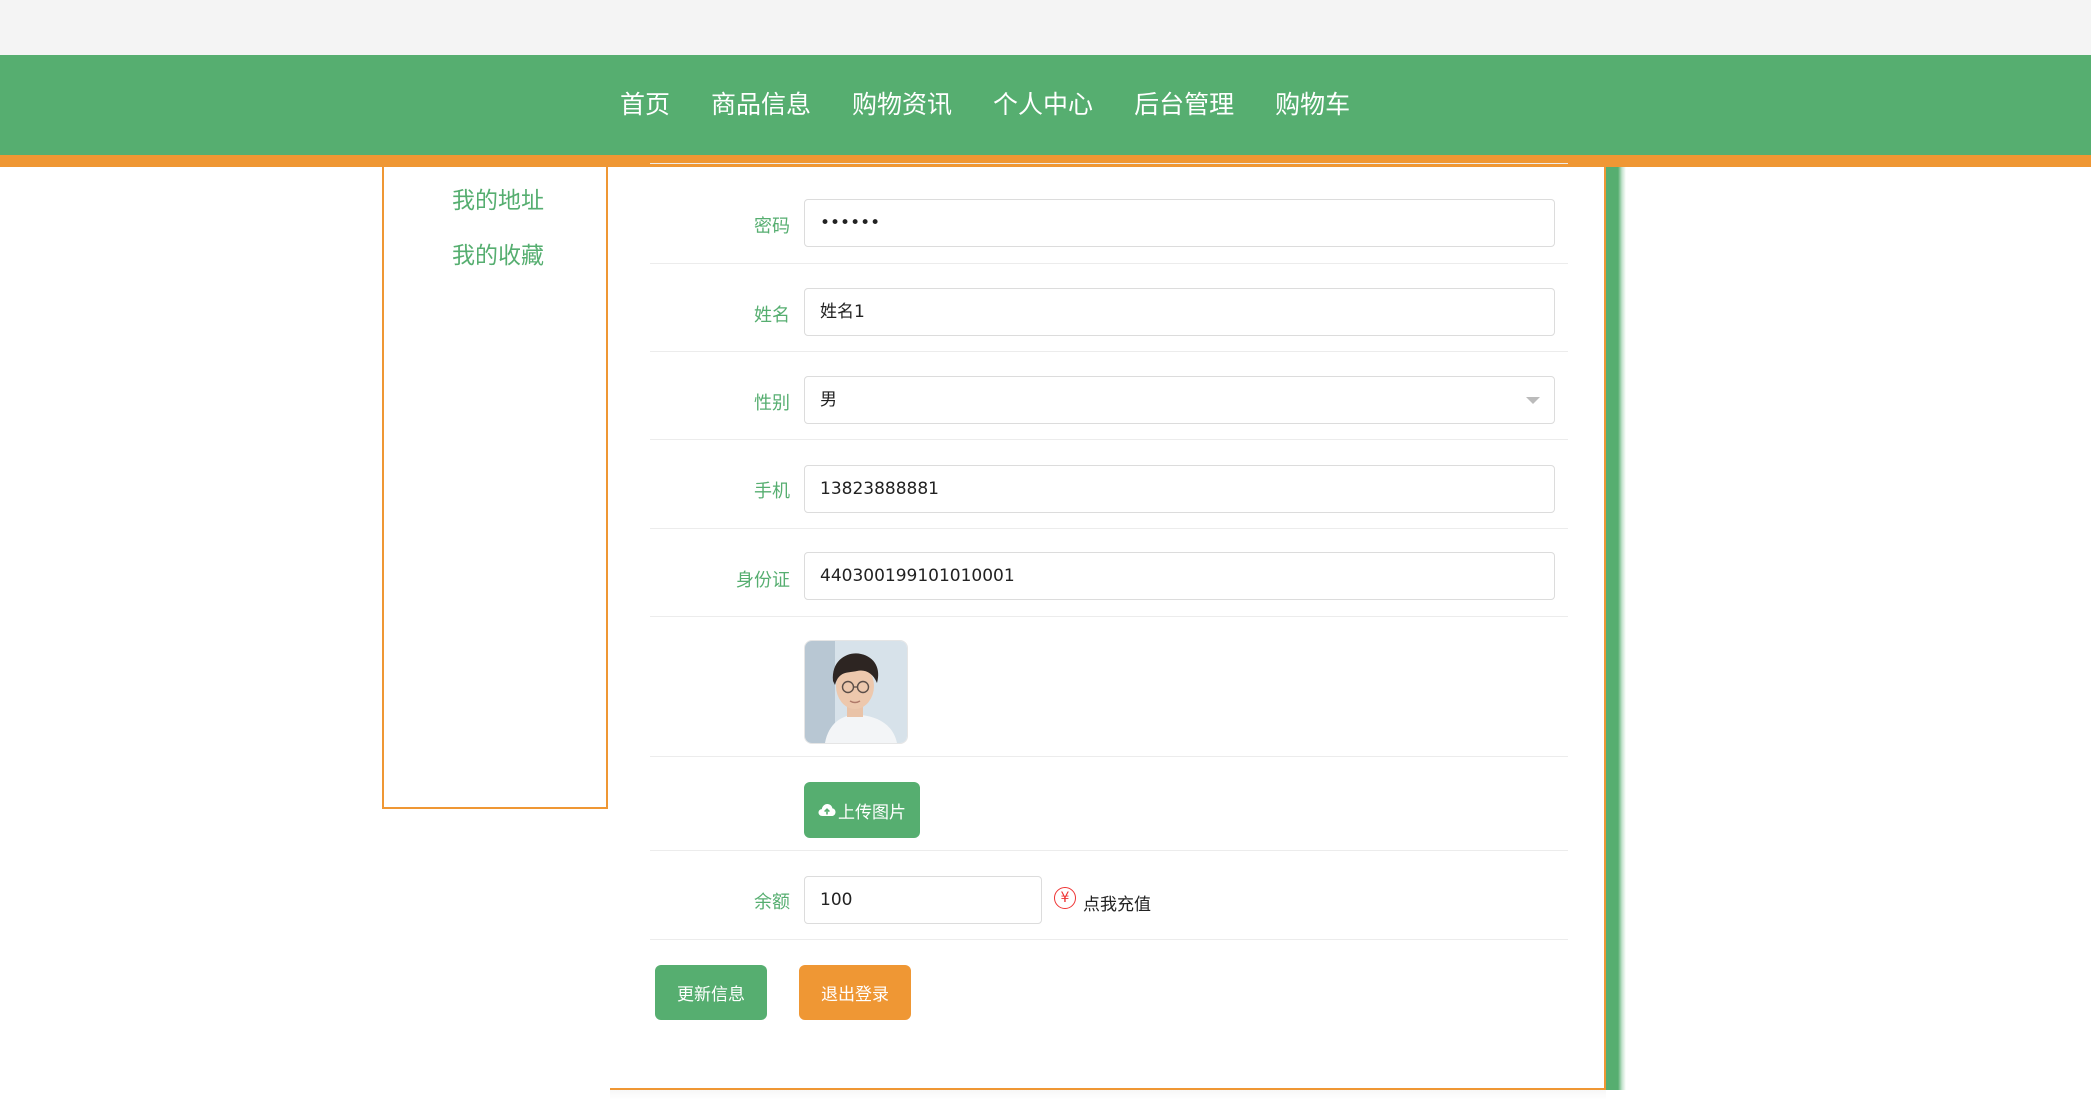 The height and width of the screenshot is (1100, 2091). I want to click on decorative-green-strip, so click(1616, 628).